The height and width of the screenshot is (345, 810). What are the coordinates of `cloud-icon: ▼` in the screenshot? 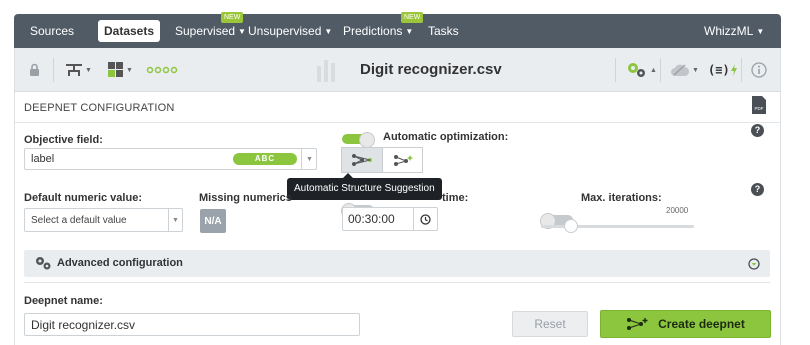 It's located at (684, 70).